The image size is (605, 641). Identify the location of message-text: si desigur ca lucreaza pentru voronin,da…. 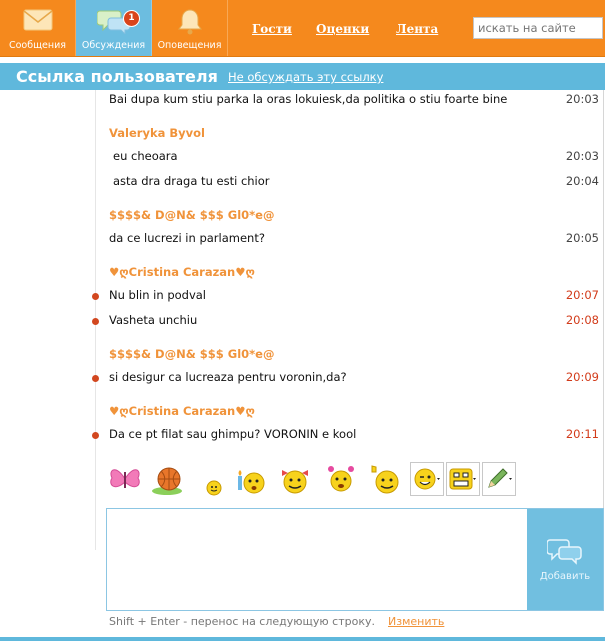
(228, 377).